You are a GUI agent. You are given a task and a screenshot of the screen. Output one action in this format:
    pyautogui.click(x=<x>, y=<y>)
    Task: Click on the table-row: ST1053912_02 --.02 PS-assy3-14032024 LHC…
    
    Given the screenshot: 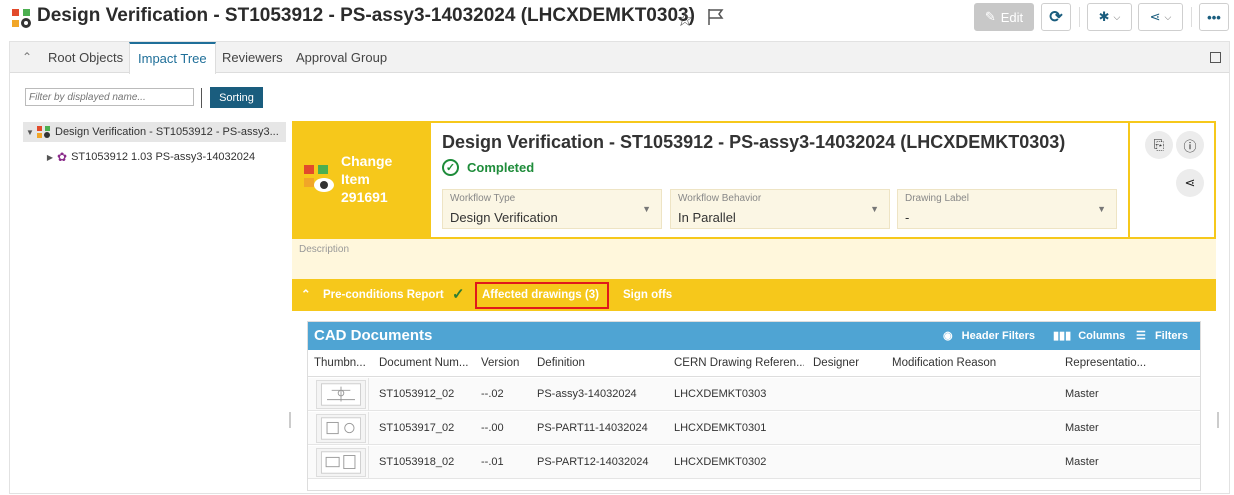 What is the action you would take?
    pyautogui.click(x=754, y=394)
    